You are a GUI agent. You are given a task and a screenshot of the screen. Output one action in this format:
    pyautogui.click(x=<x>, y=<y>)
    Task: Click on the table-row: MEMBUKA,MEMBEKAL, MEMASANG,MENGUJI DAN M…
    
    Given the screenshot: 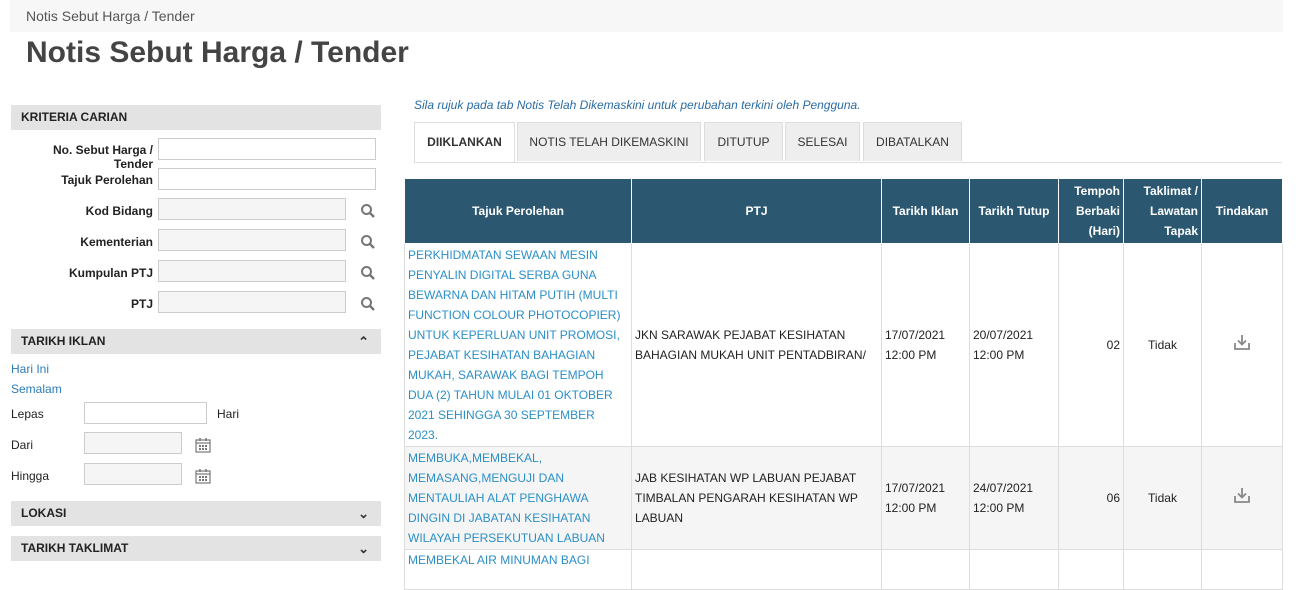 What is the action you would take?
    pyautogui.click(x=843, y=498)
    